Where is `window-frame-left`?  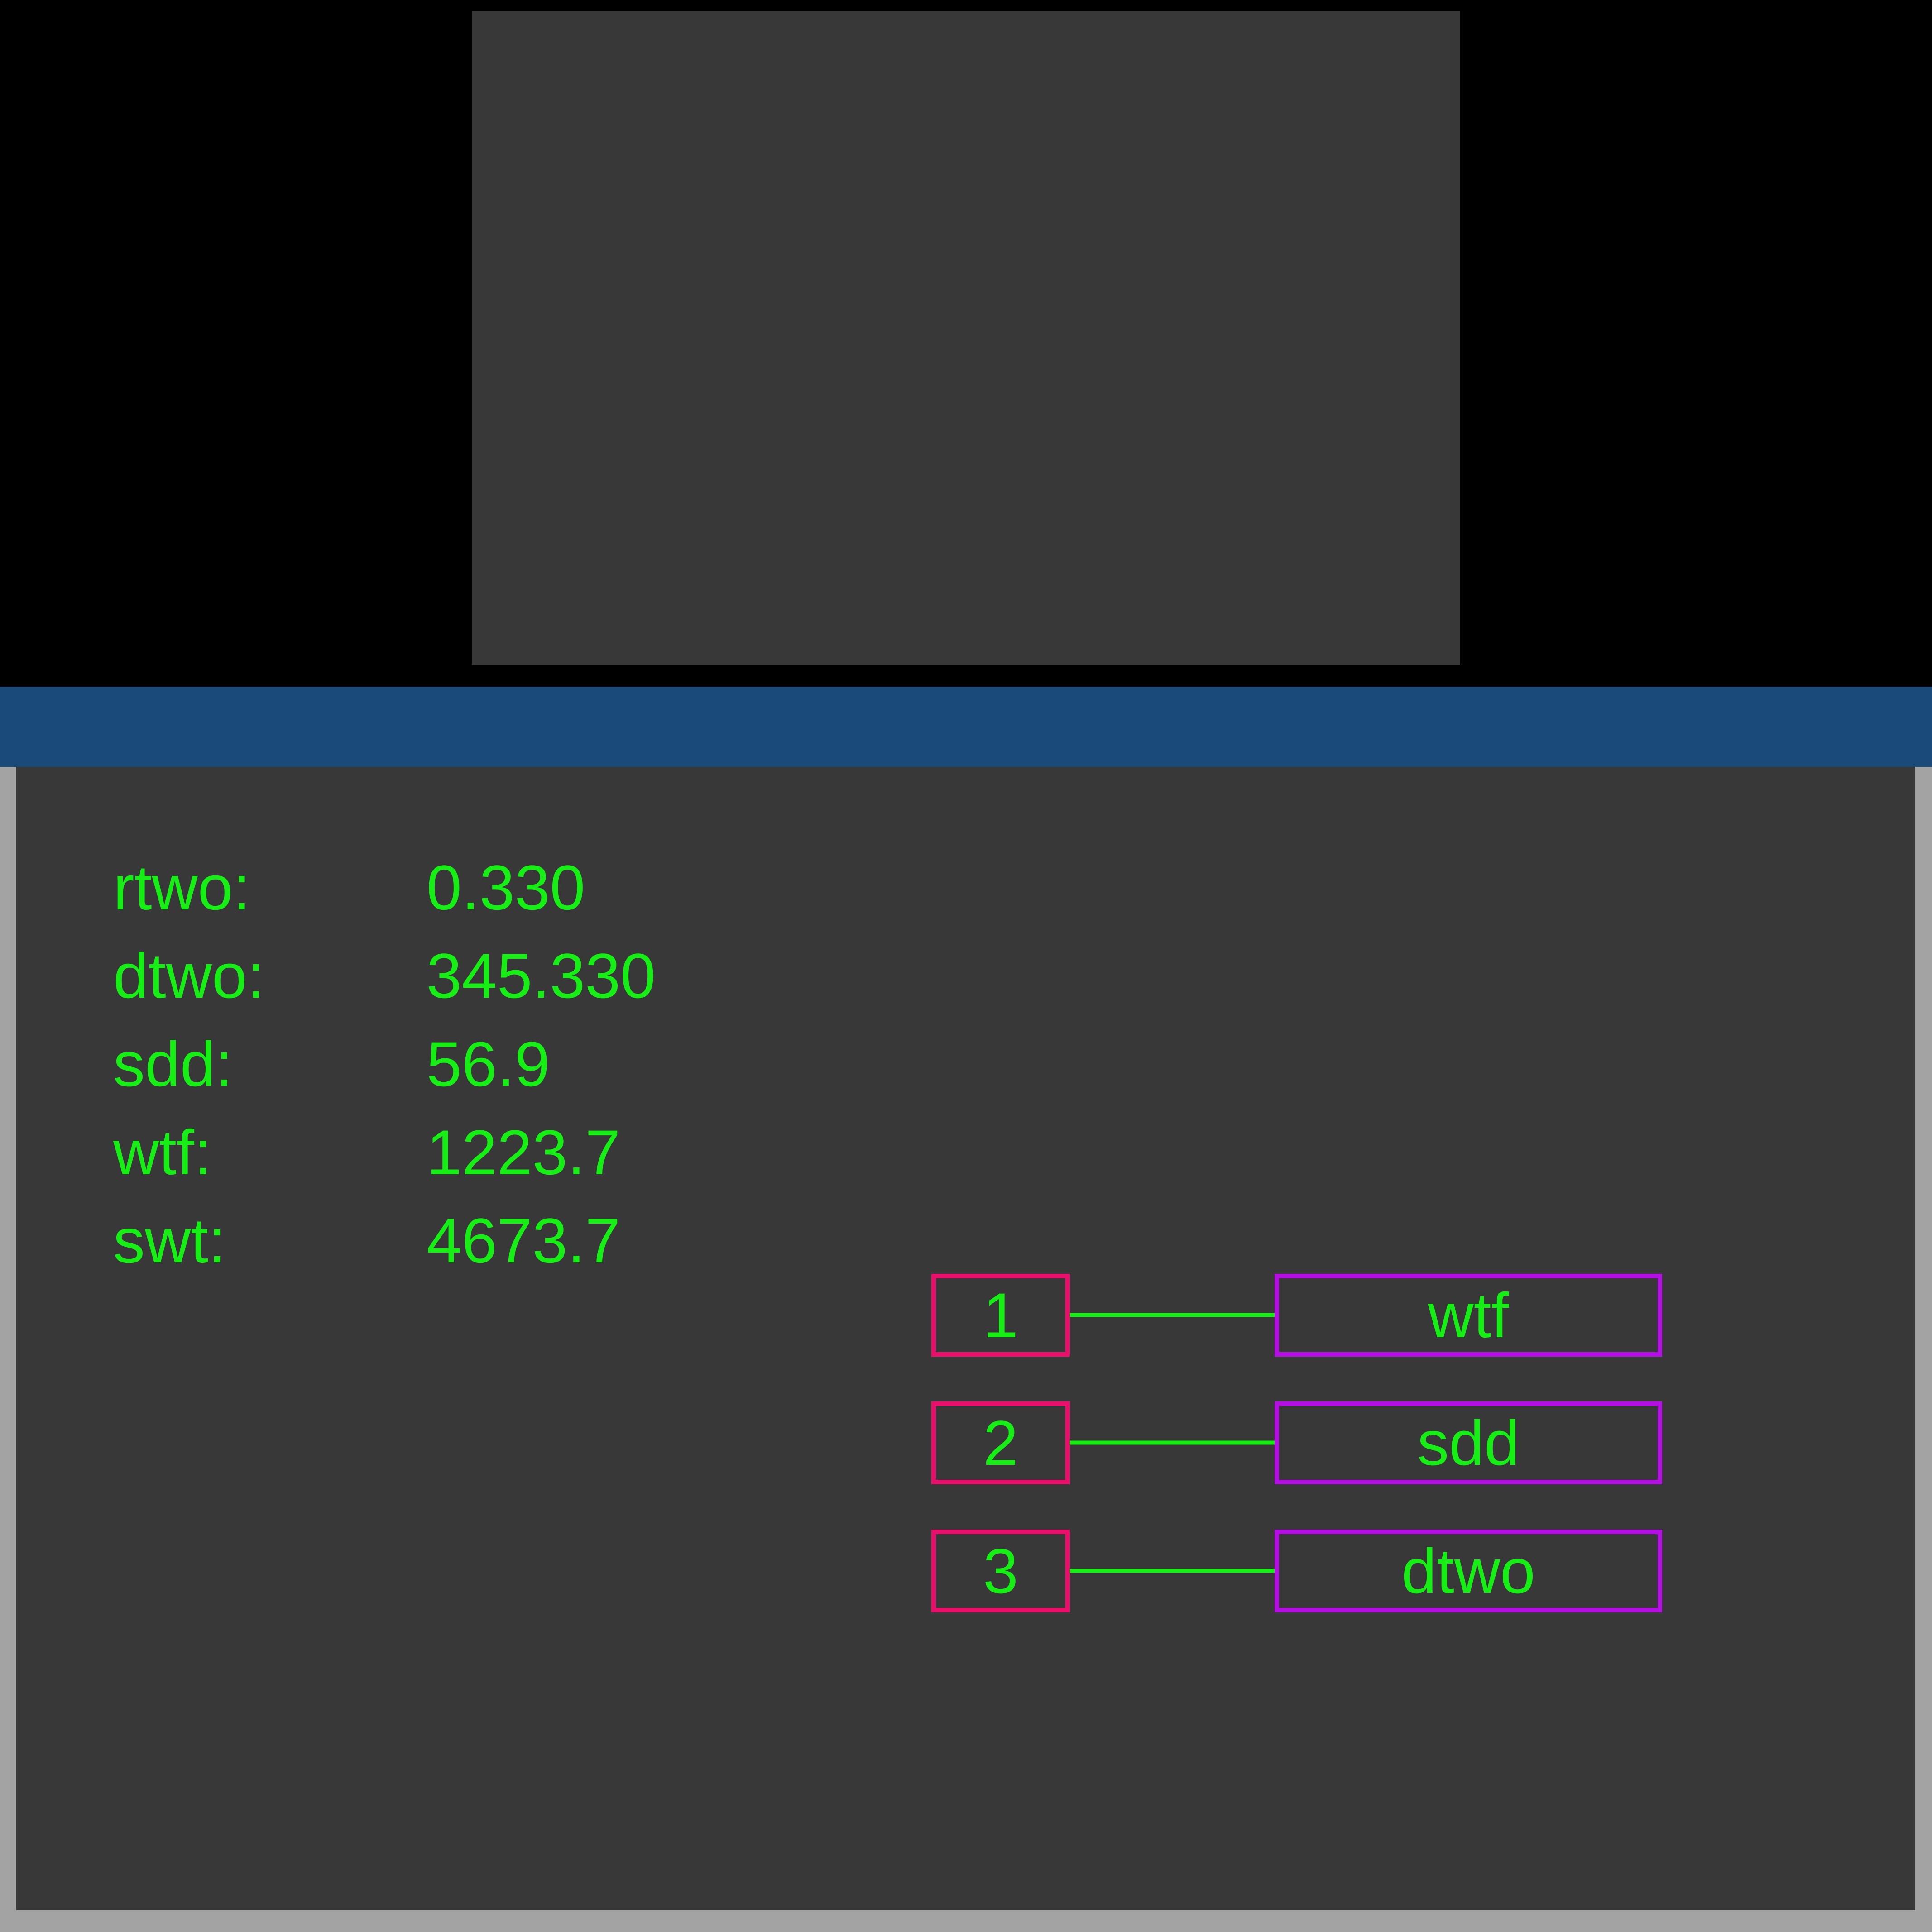
window-frame-left is located at coordinates (8, 1349).